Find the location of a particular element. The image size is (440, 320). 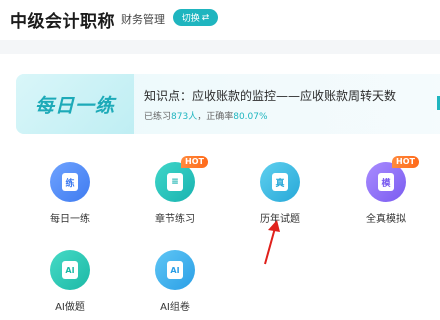

chapter-practice-glyph: ≡ is located at coordinates (175, 182).